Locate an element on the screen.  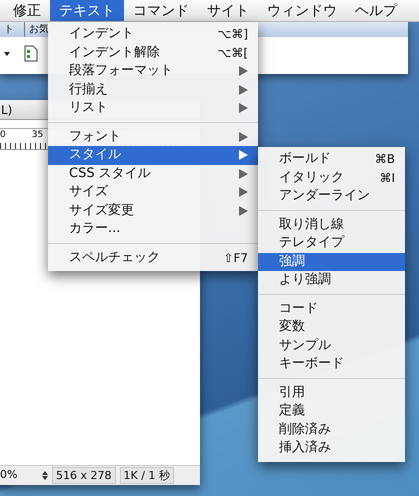
menu-item: テレタイプ is located at coordinates (331, 243).